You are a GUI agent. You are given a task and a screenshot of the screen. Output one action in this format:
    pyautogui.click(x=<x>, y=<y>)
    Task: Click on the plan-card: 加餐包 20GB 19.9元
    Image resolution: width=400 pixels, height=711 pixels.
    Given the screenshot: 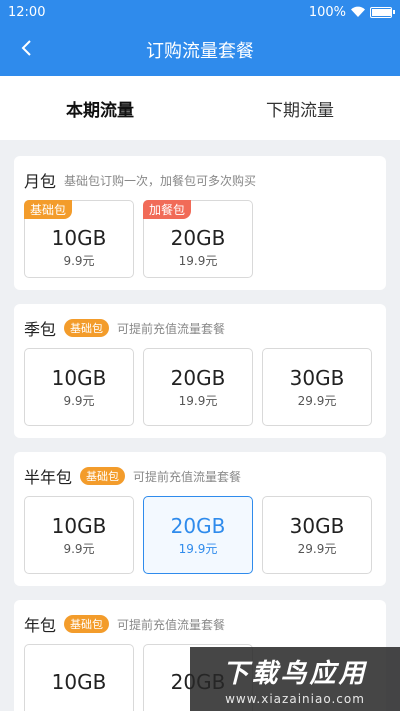 What is the action you would take?
    pyautogui.click(x=198, y=239)
    